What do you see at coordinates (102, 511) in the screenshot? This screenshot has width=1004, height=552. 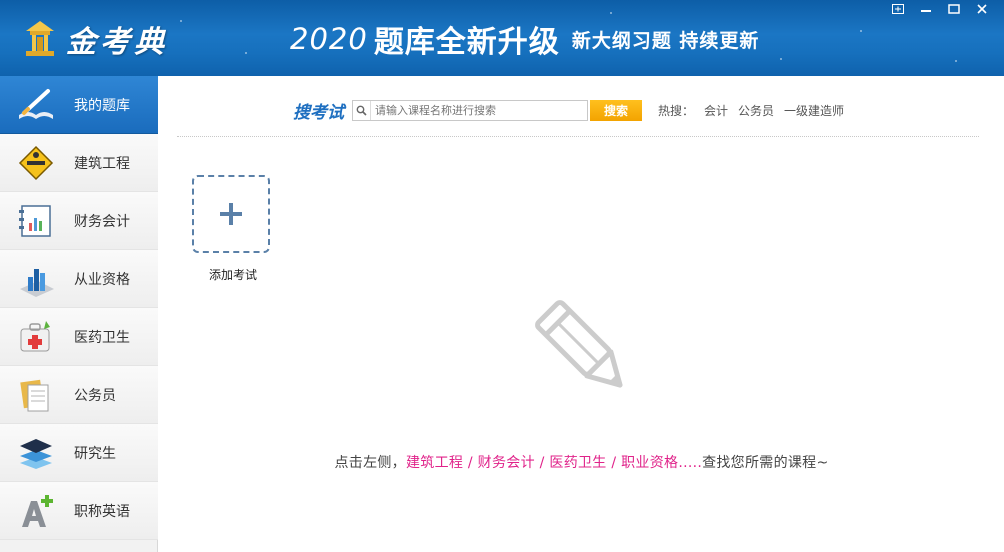 I see `sidebar-item-label: 职称英语` at bounding box center [102, 511].